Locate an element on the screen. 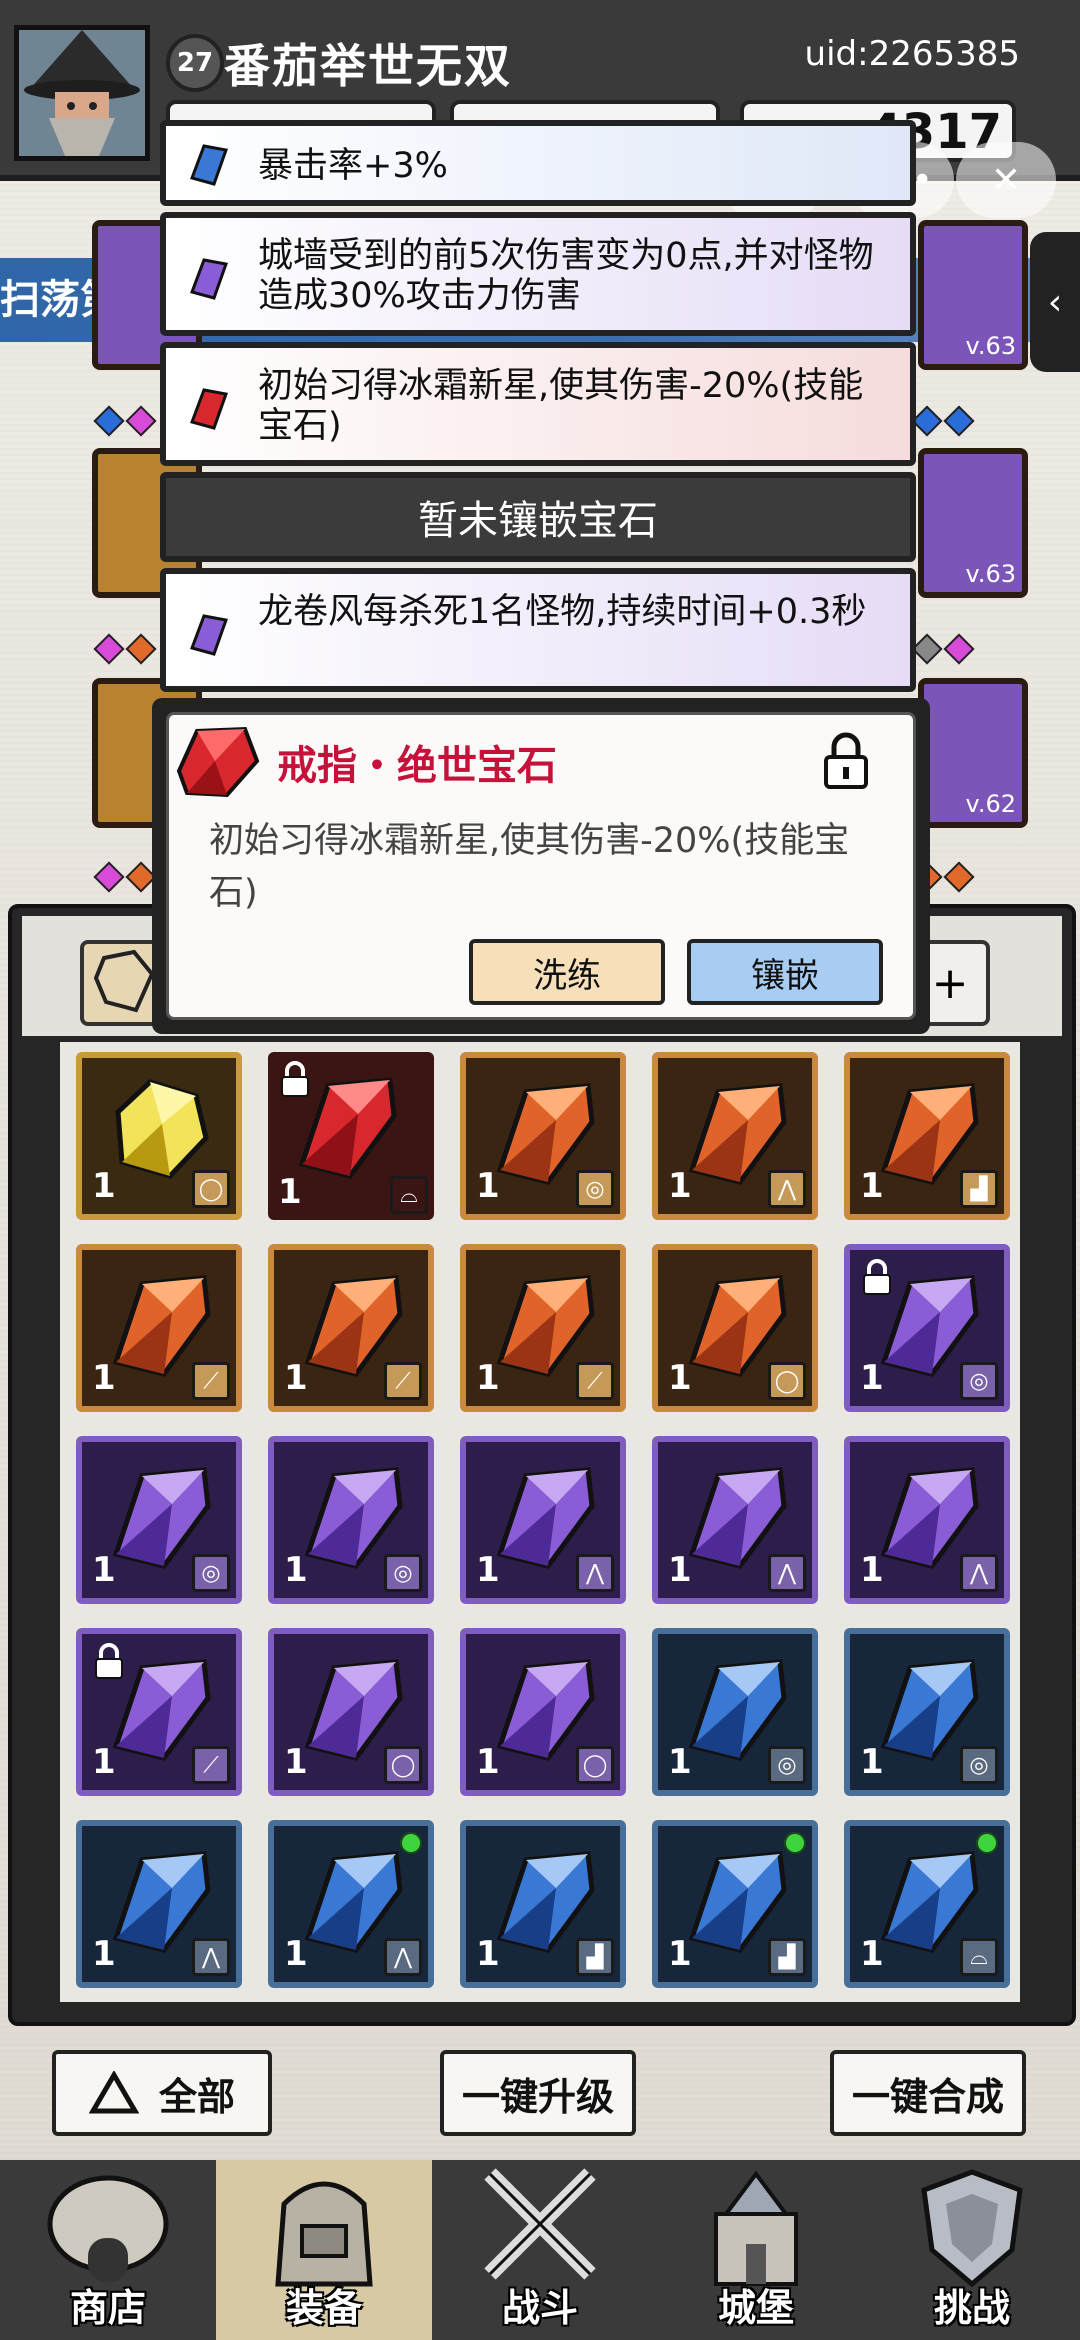 Image resolution: width=1080 pixels, height=2340 pixels. red-gem-icon is located at coordinates (218, 762).